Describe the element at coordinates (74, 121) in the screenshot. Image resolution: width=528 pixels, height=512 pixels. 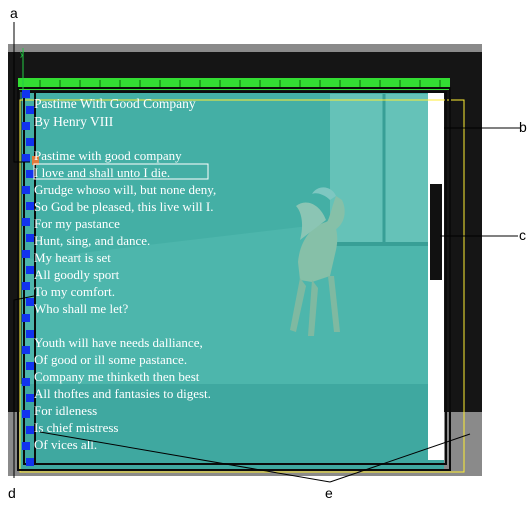
I see `poem-byline: By Henry VIII` at that location.